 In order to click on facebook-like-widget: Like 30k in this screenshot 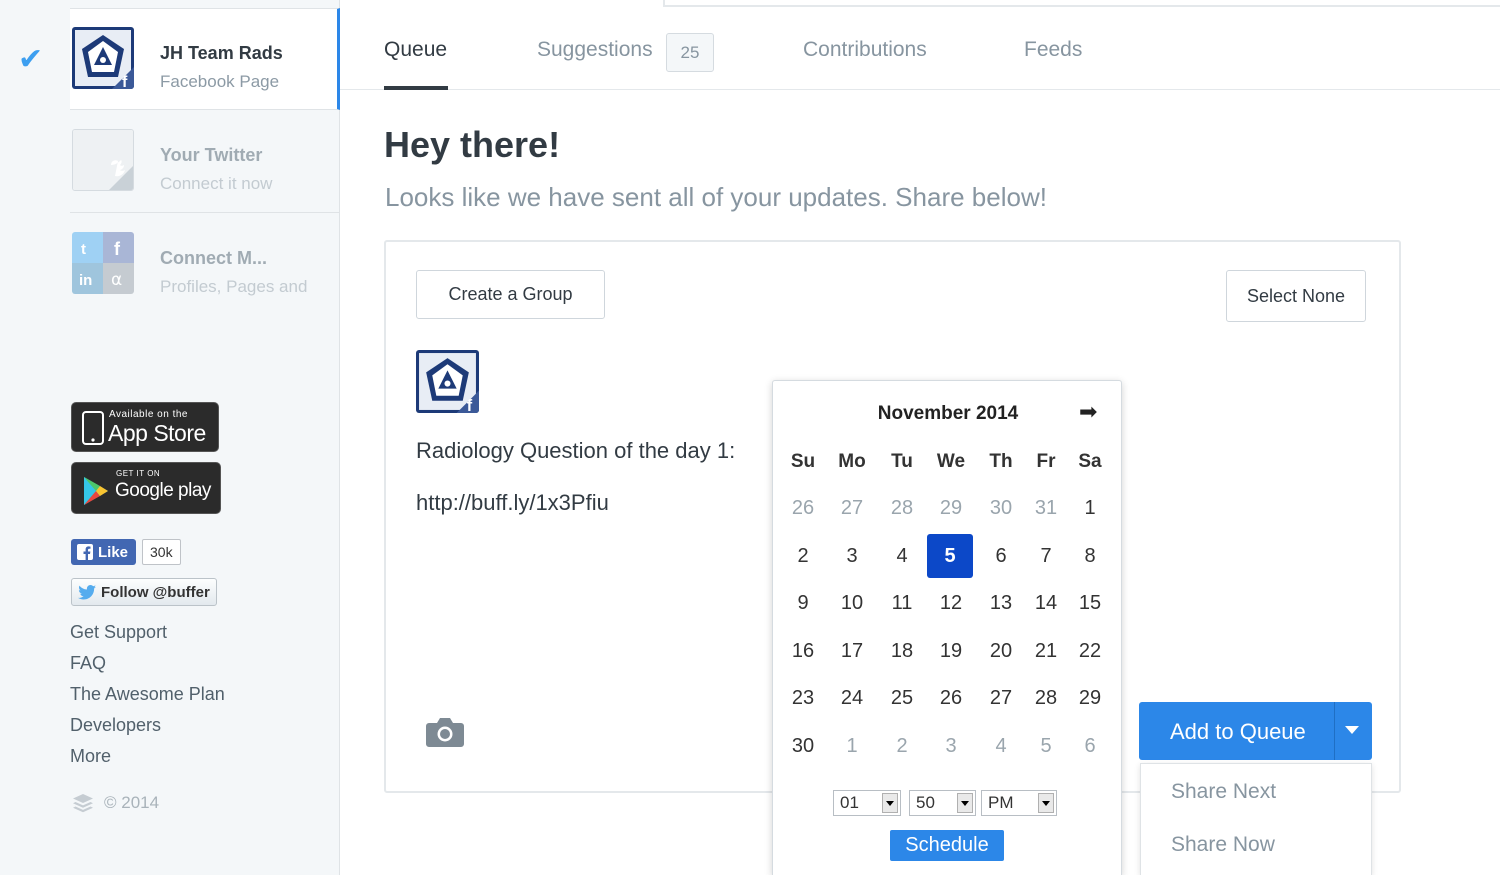, I will do `click(126, 552)`.